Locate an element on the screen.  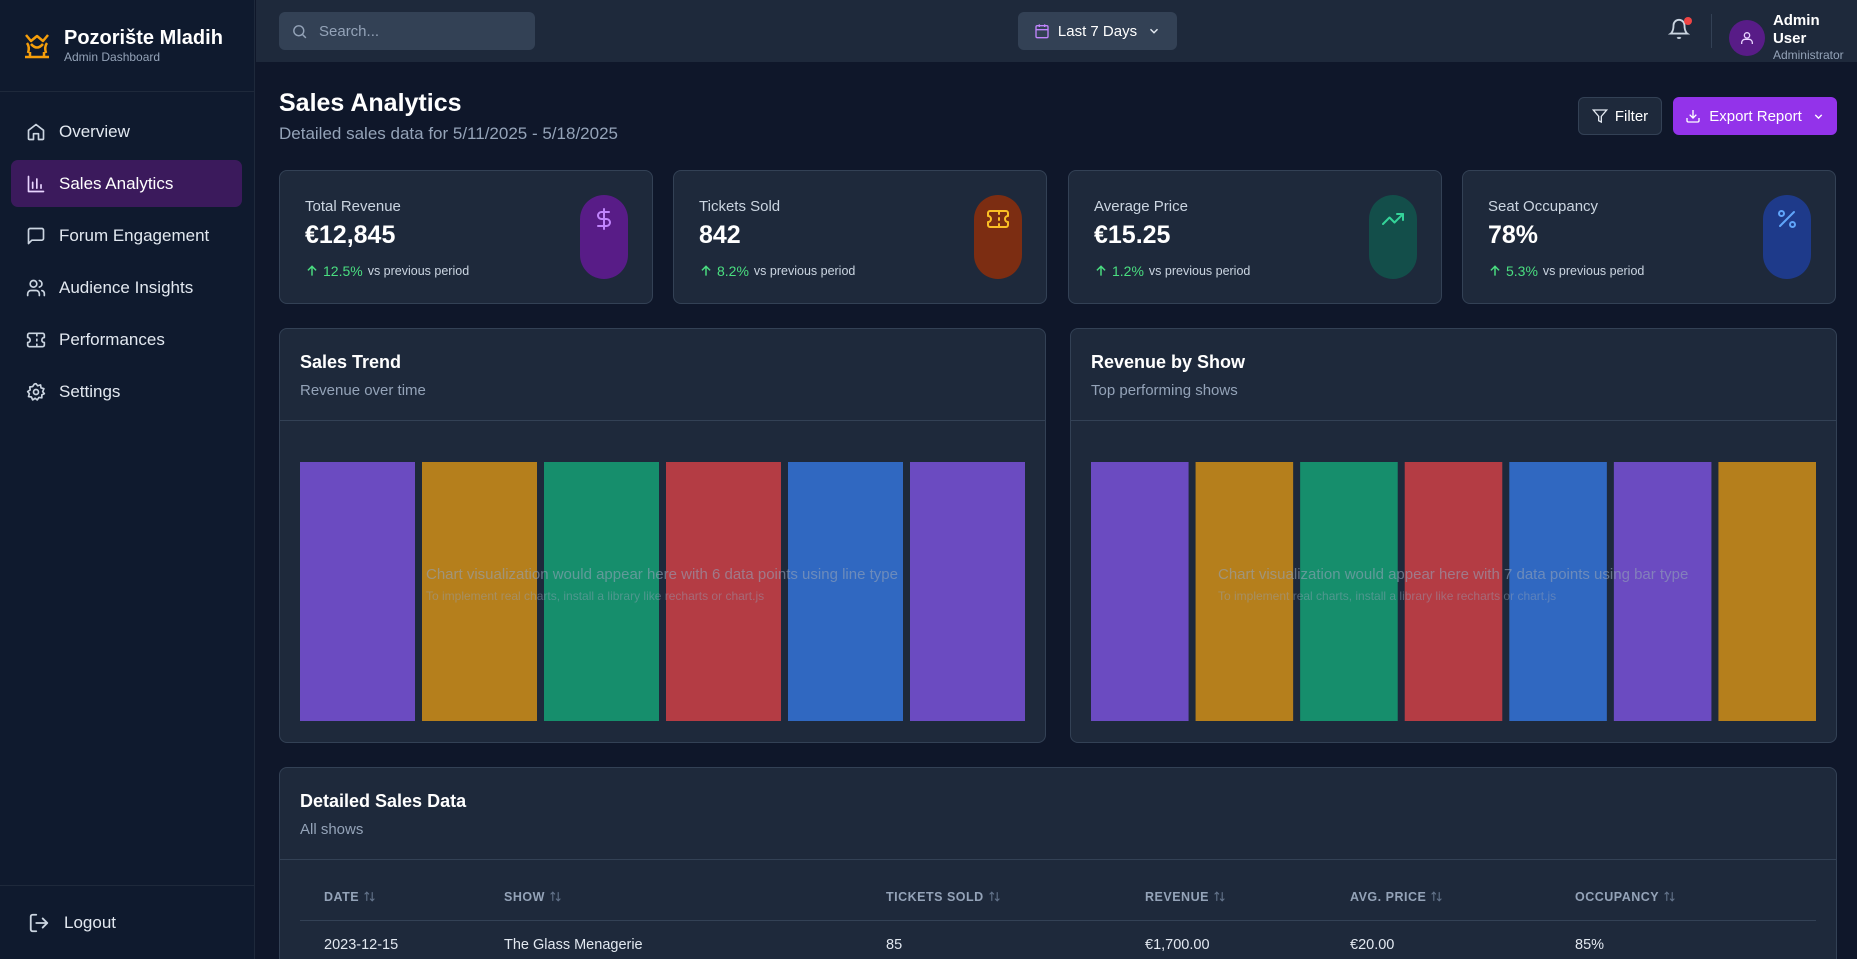
notifications-button is located at coordinates (1679, 29).